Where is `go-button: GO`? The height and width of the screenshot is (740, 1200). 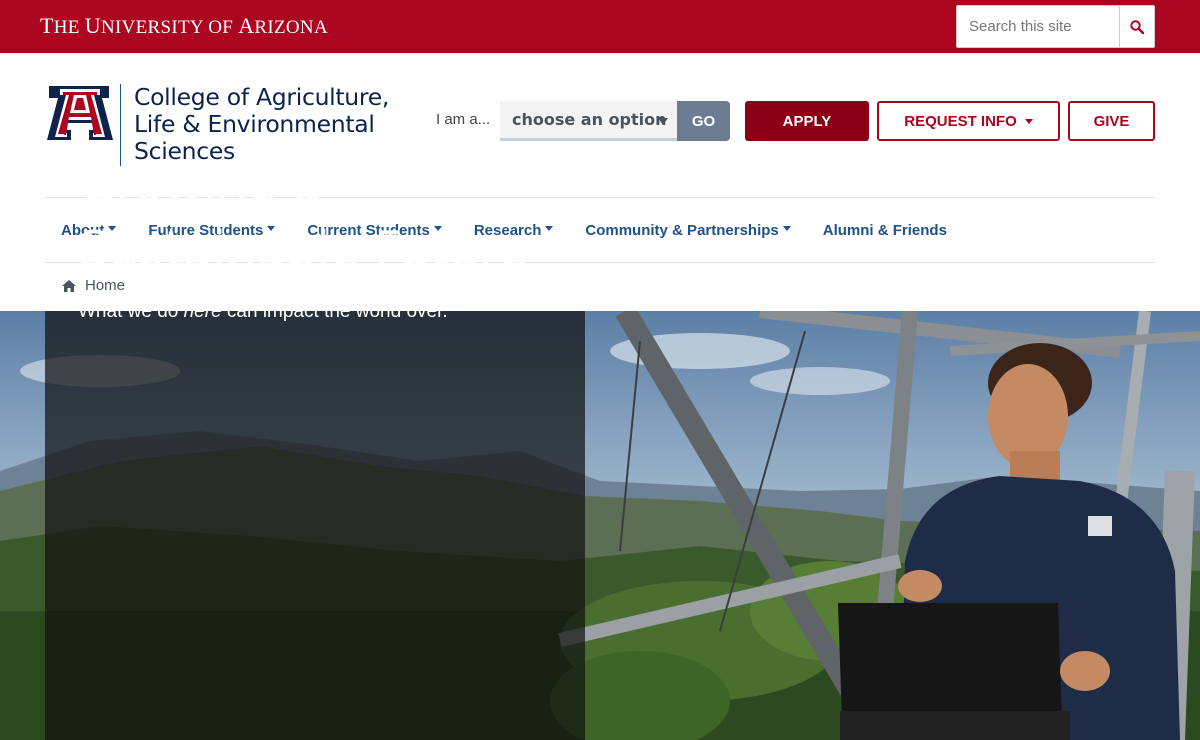 go-button: GO is located at coordinates (703, 121).